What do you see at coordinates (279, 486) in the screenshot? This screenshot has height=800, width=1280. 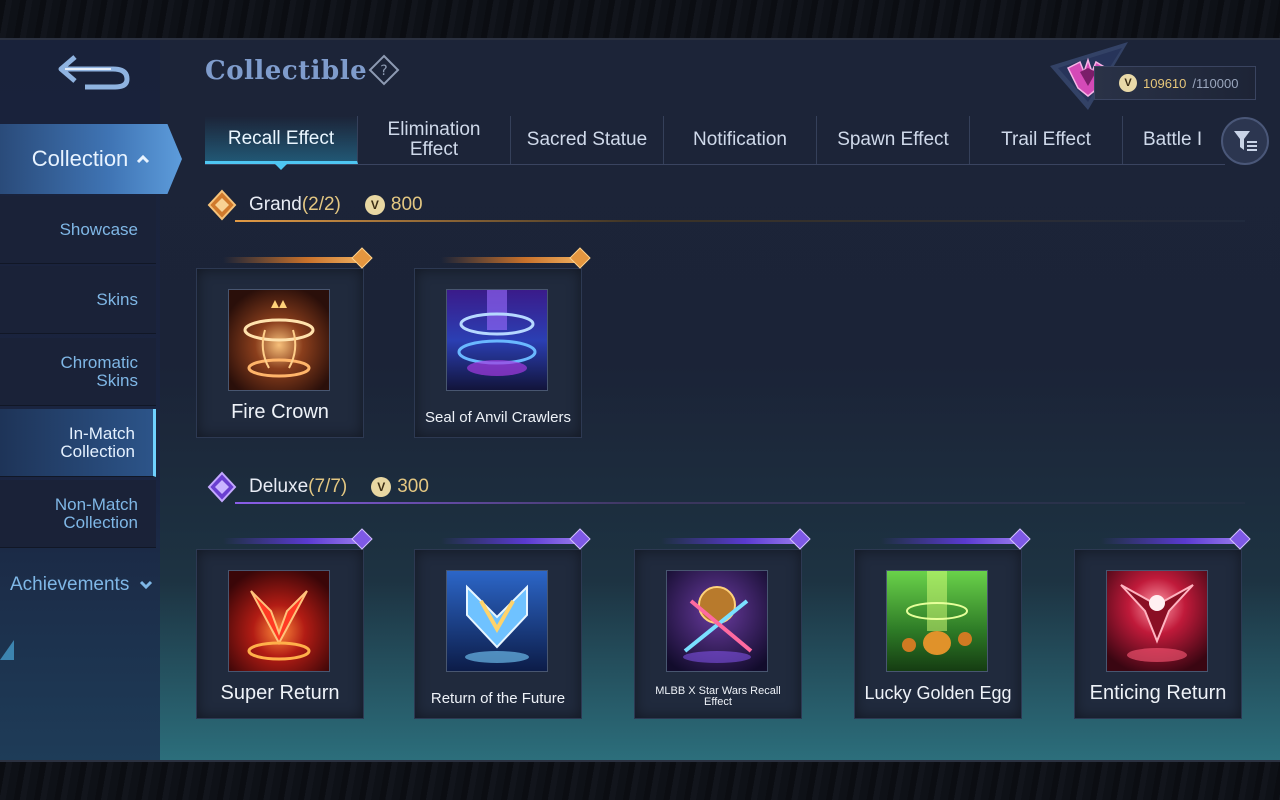 I see `section-name: Deluxe` at bounding box center [279, 486].